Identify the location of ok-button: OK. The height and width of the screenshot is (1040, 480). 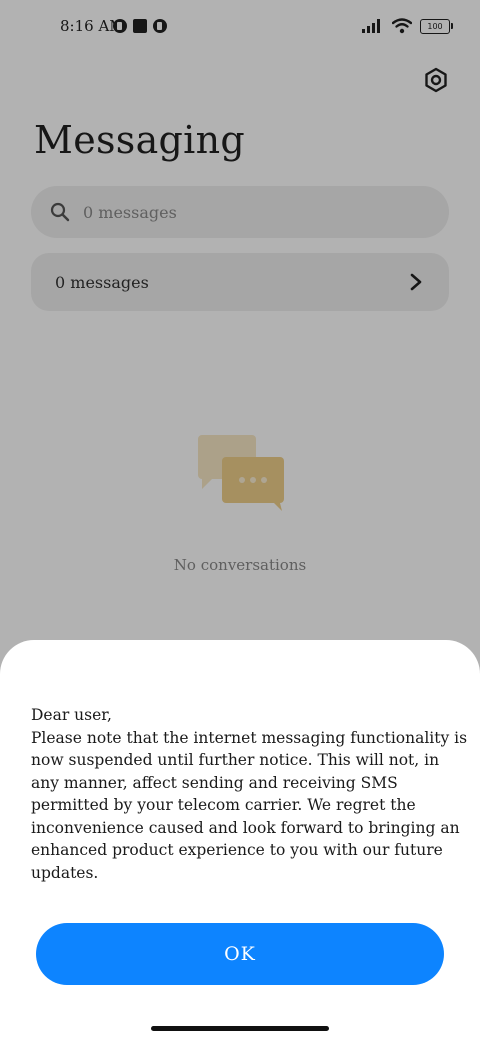
(240, 954).